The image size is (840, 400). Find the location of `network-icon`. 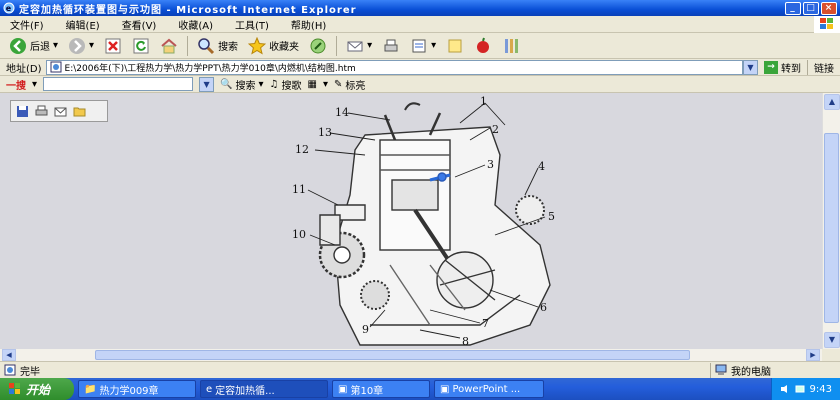

network-icon is located at coordinates (800, 389).